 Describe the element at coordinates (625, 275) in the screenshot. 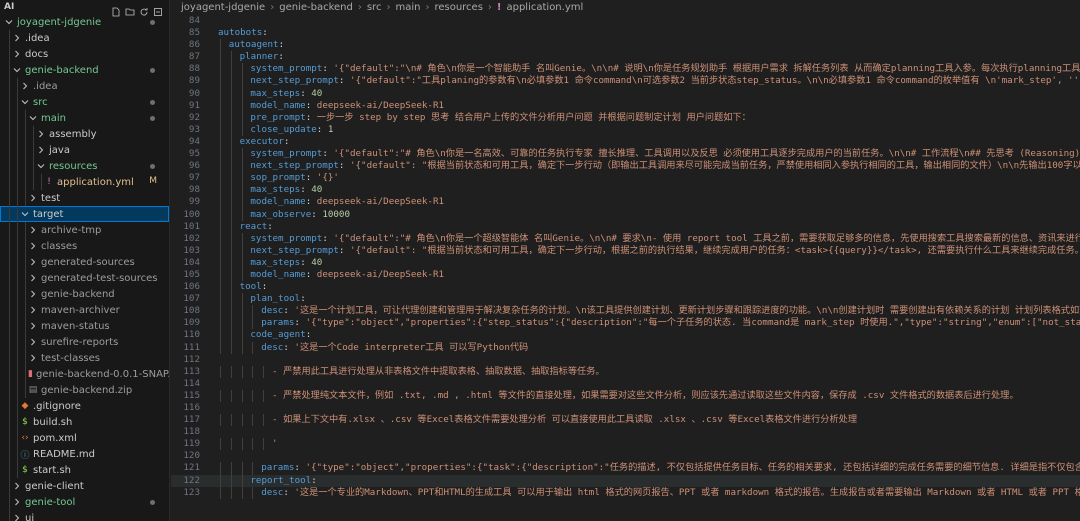

I see `code-line: 105 model_name: deepseek-ai/DeepSeek-R1` at that location.